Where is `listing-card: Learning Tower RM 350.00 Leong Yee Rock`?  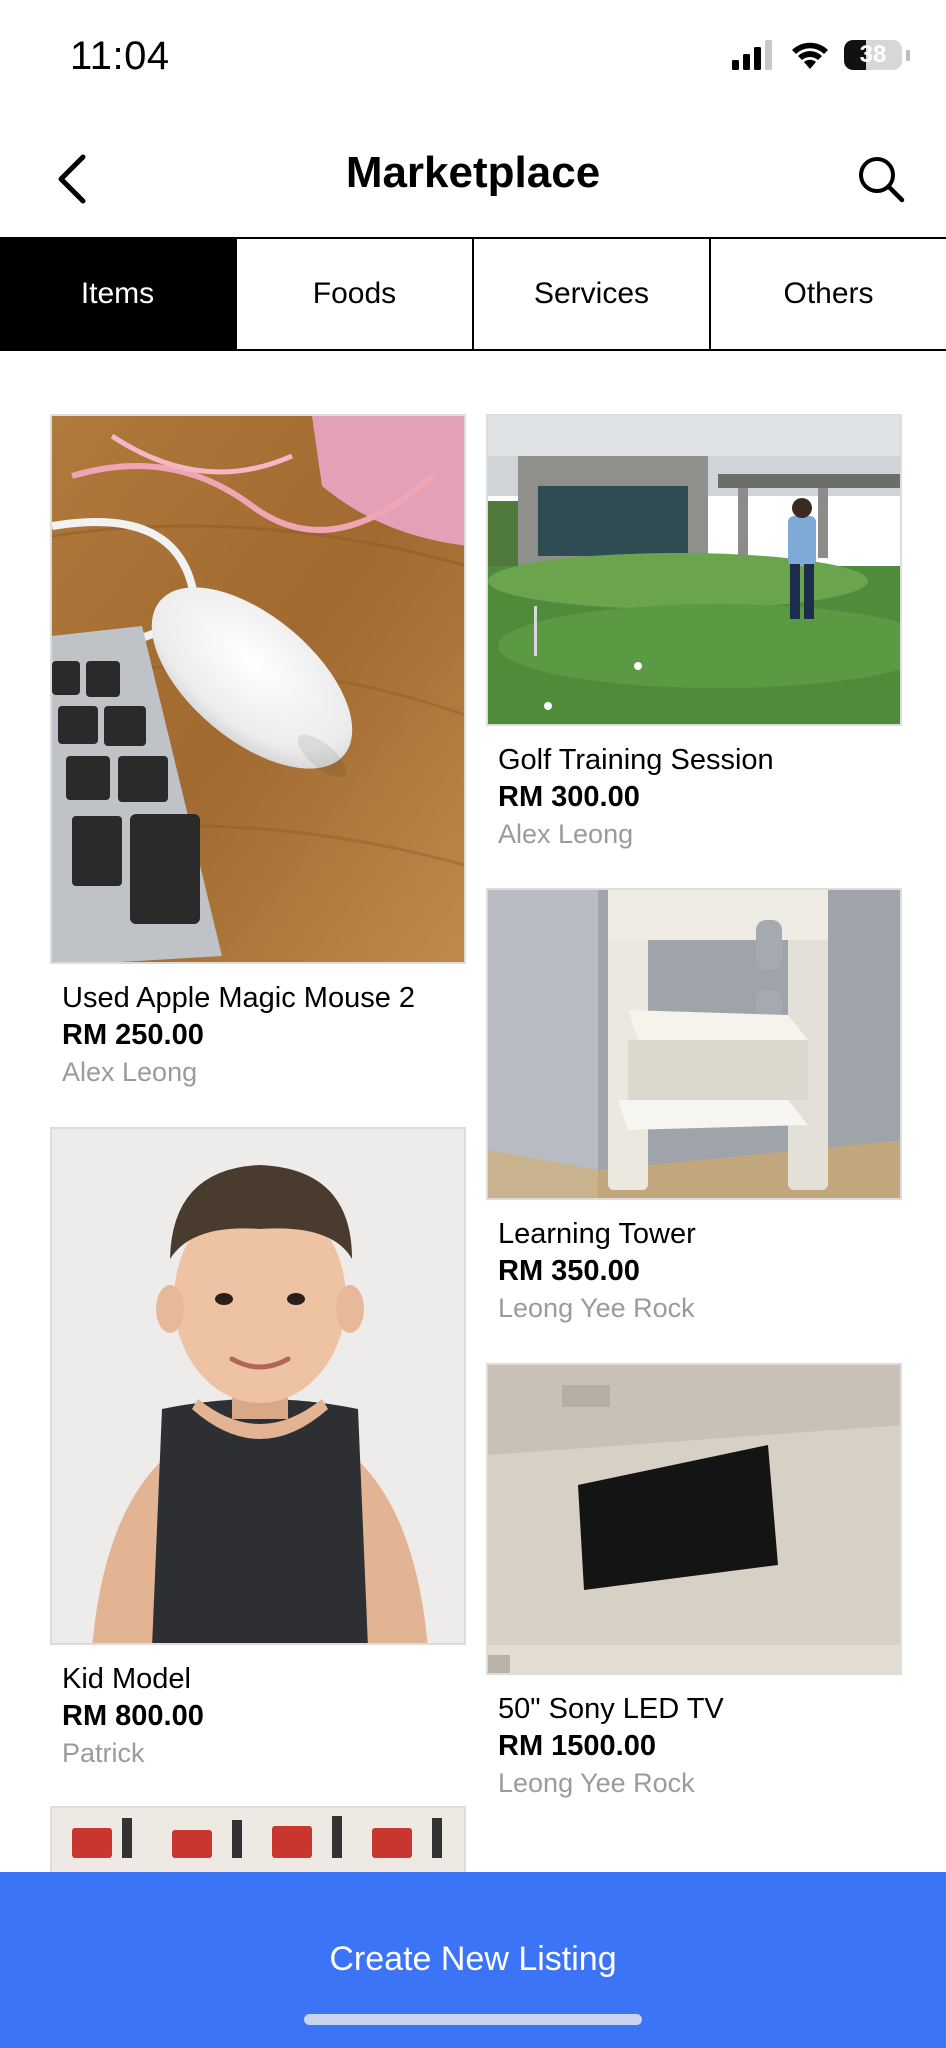 listing-card: Learning Tower RM 350.00 Leong Yee Rock is located at coordinates (694, 1107).